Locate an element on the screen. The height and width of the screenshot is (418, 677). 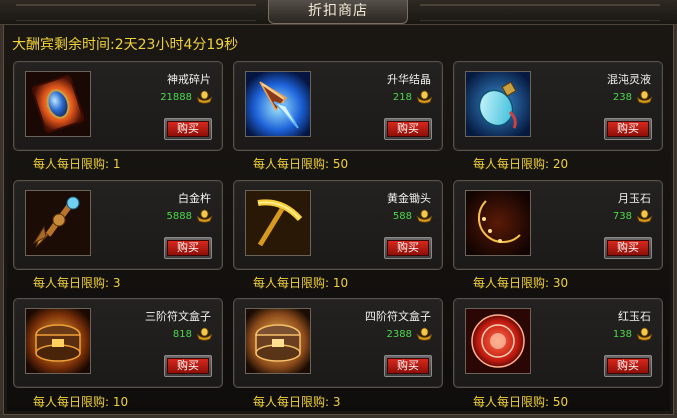
crystal-cone-icon is located at coordinates (278, 104).